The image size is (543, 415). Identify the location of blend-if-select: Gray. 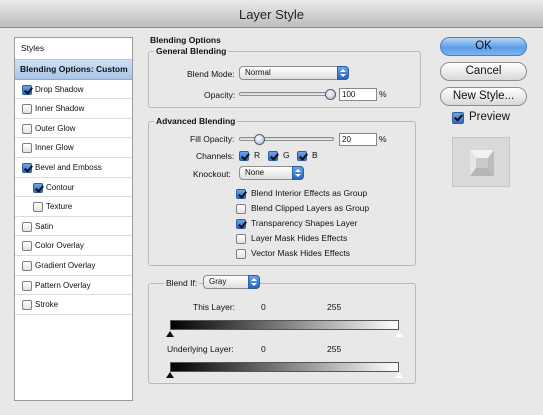
(231, 282).